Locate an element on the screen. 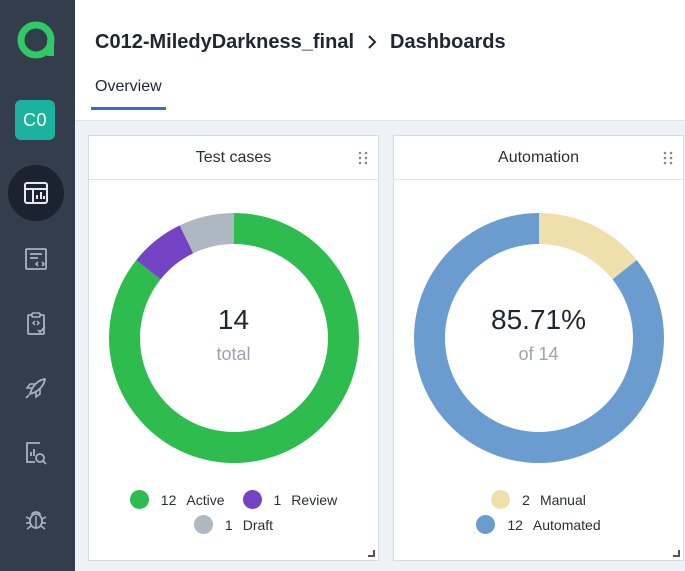 The image size is (685, 571). widget-title: Automation is located at coordinates (538, 158).